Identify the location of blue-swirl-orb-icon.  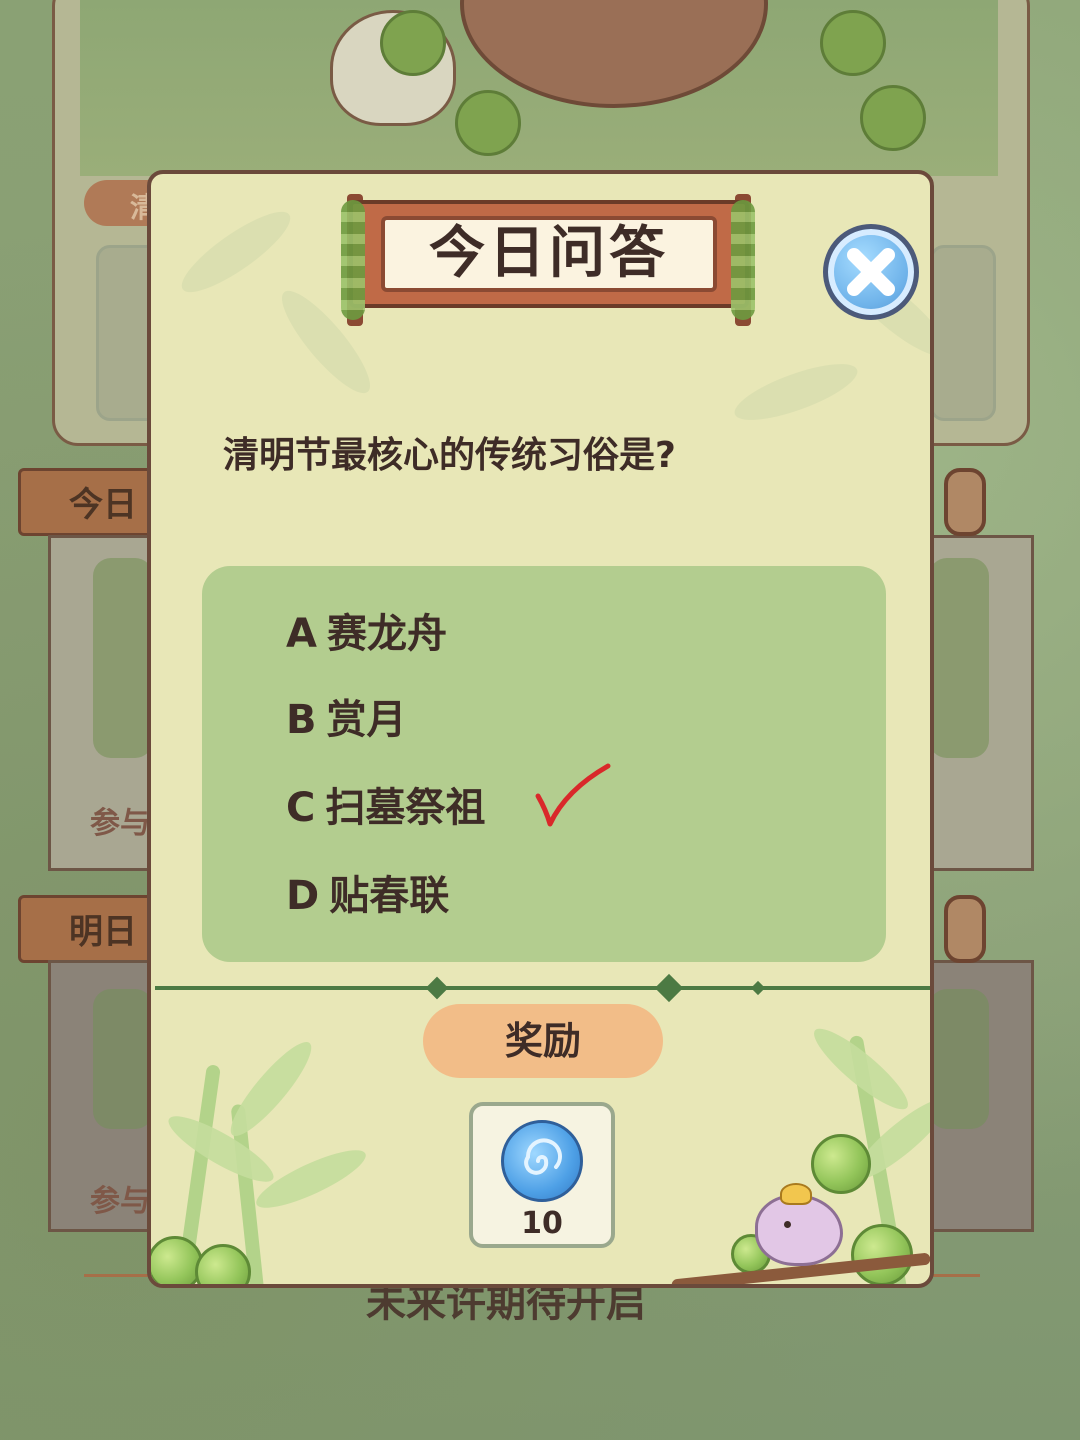
(542, 1161).